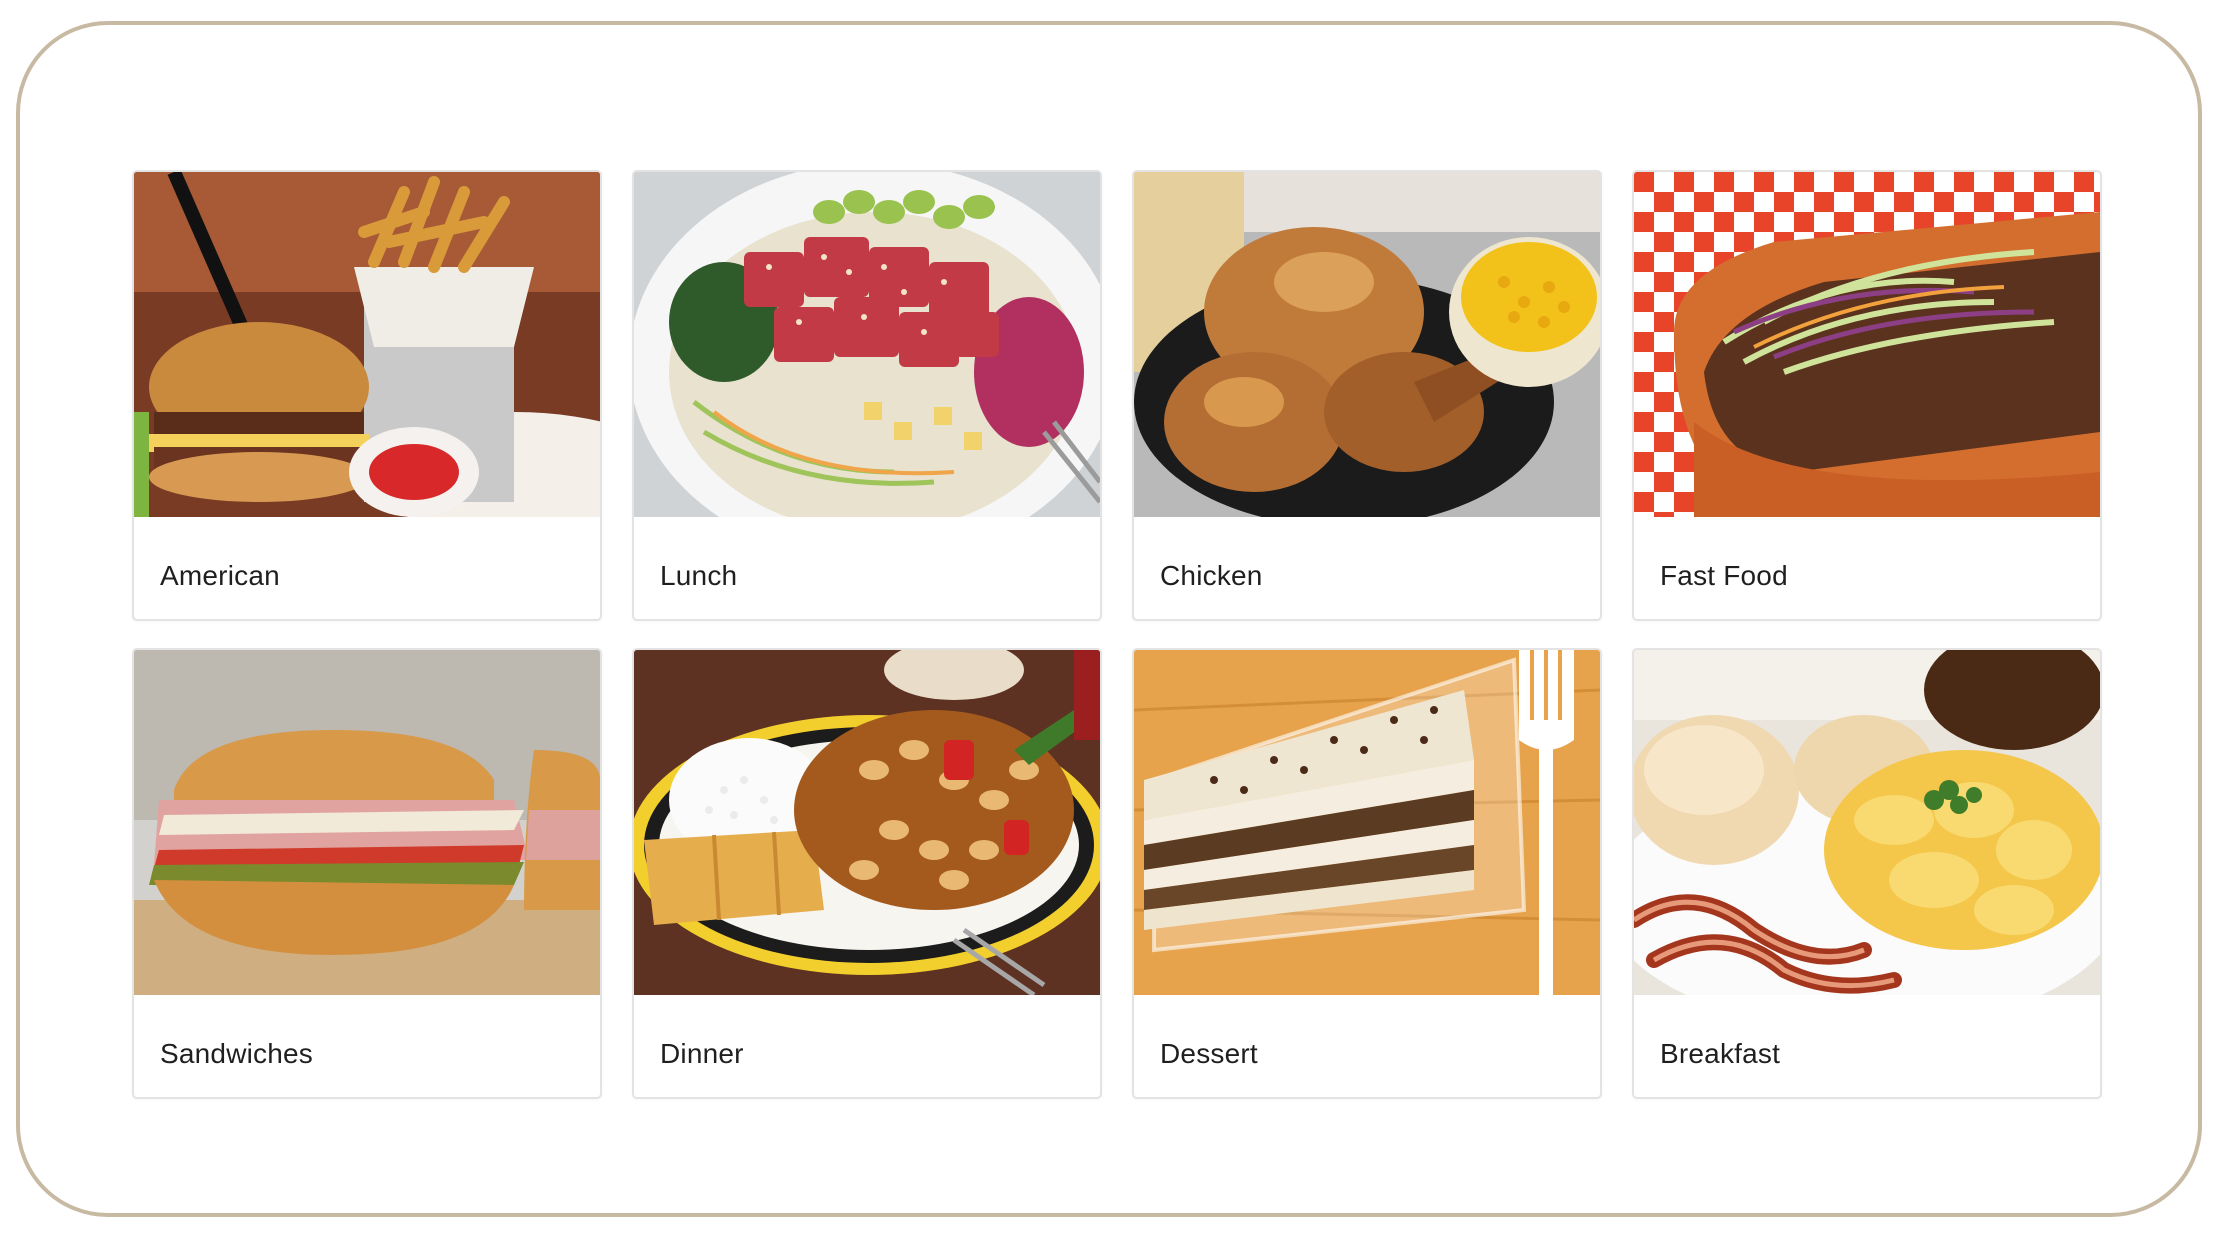 This screenshot has height=1240, width=2223. Describe the element at coordinates (367, 344) in the screenshot. I see `burger-and-fries-photo` at that location.